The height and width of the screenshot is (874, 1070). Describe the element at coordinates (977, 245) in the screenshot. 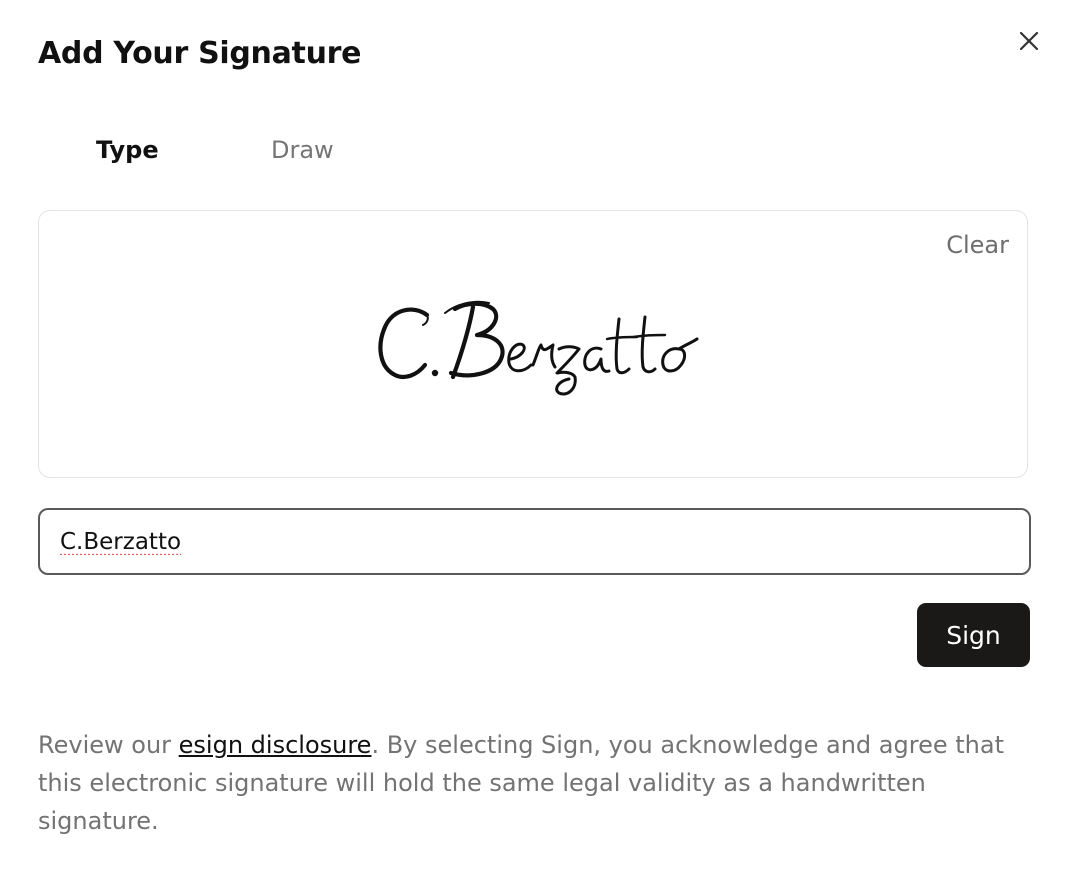

I see `clear-button: Clear` at that location.